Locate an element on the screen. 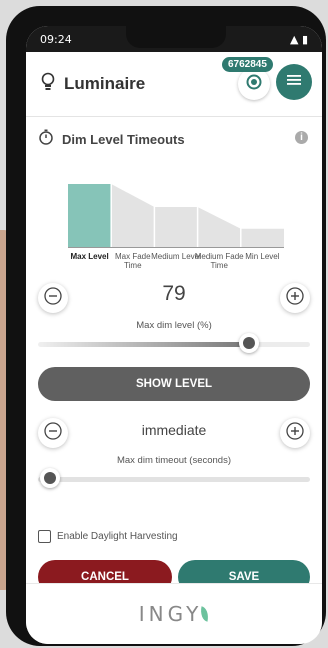 This screenshot has width=328, height=648. target-icon is located at coordinates (254, 84).